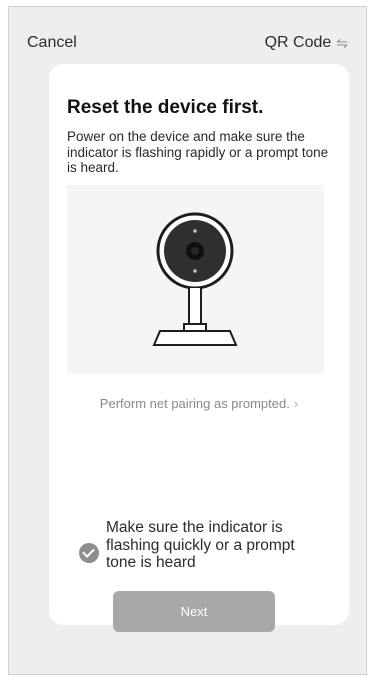 The width and height of the screenshot is (375, 681). What do you see at coordinates (342, 43) in the screenshot?
I see `swap-icon: ⇋` at bounding box center [342, 43].